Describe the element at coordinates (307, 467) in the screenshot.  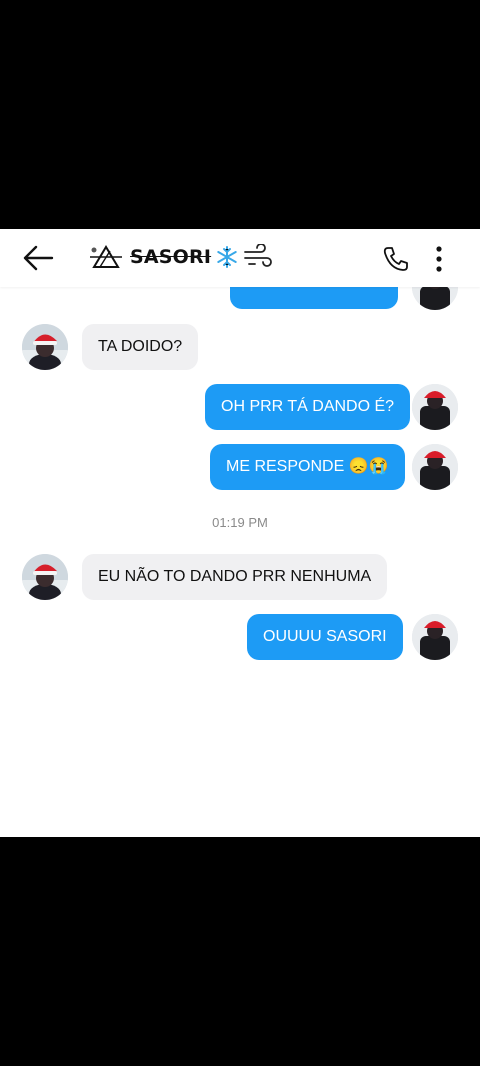
I see `message-bubble-outgoing: ME RESPONDE 😞😭` at that location.